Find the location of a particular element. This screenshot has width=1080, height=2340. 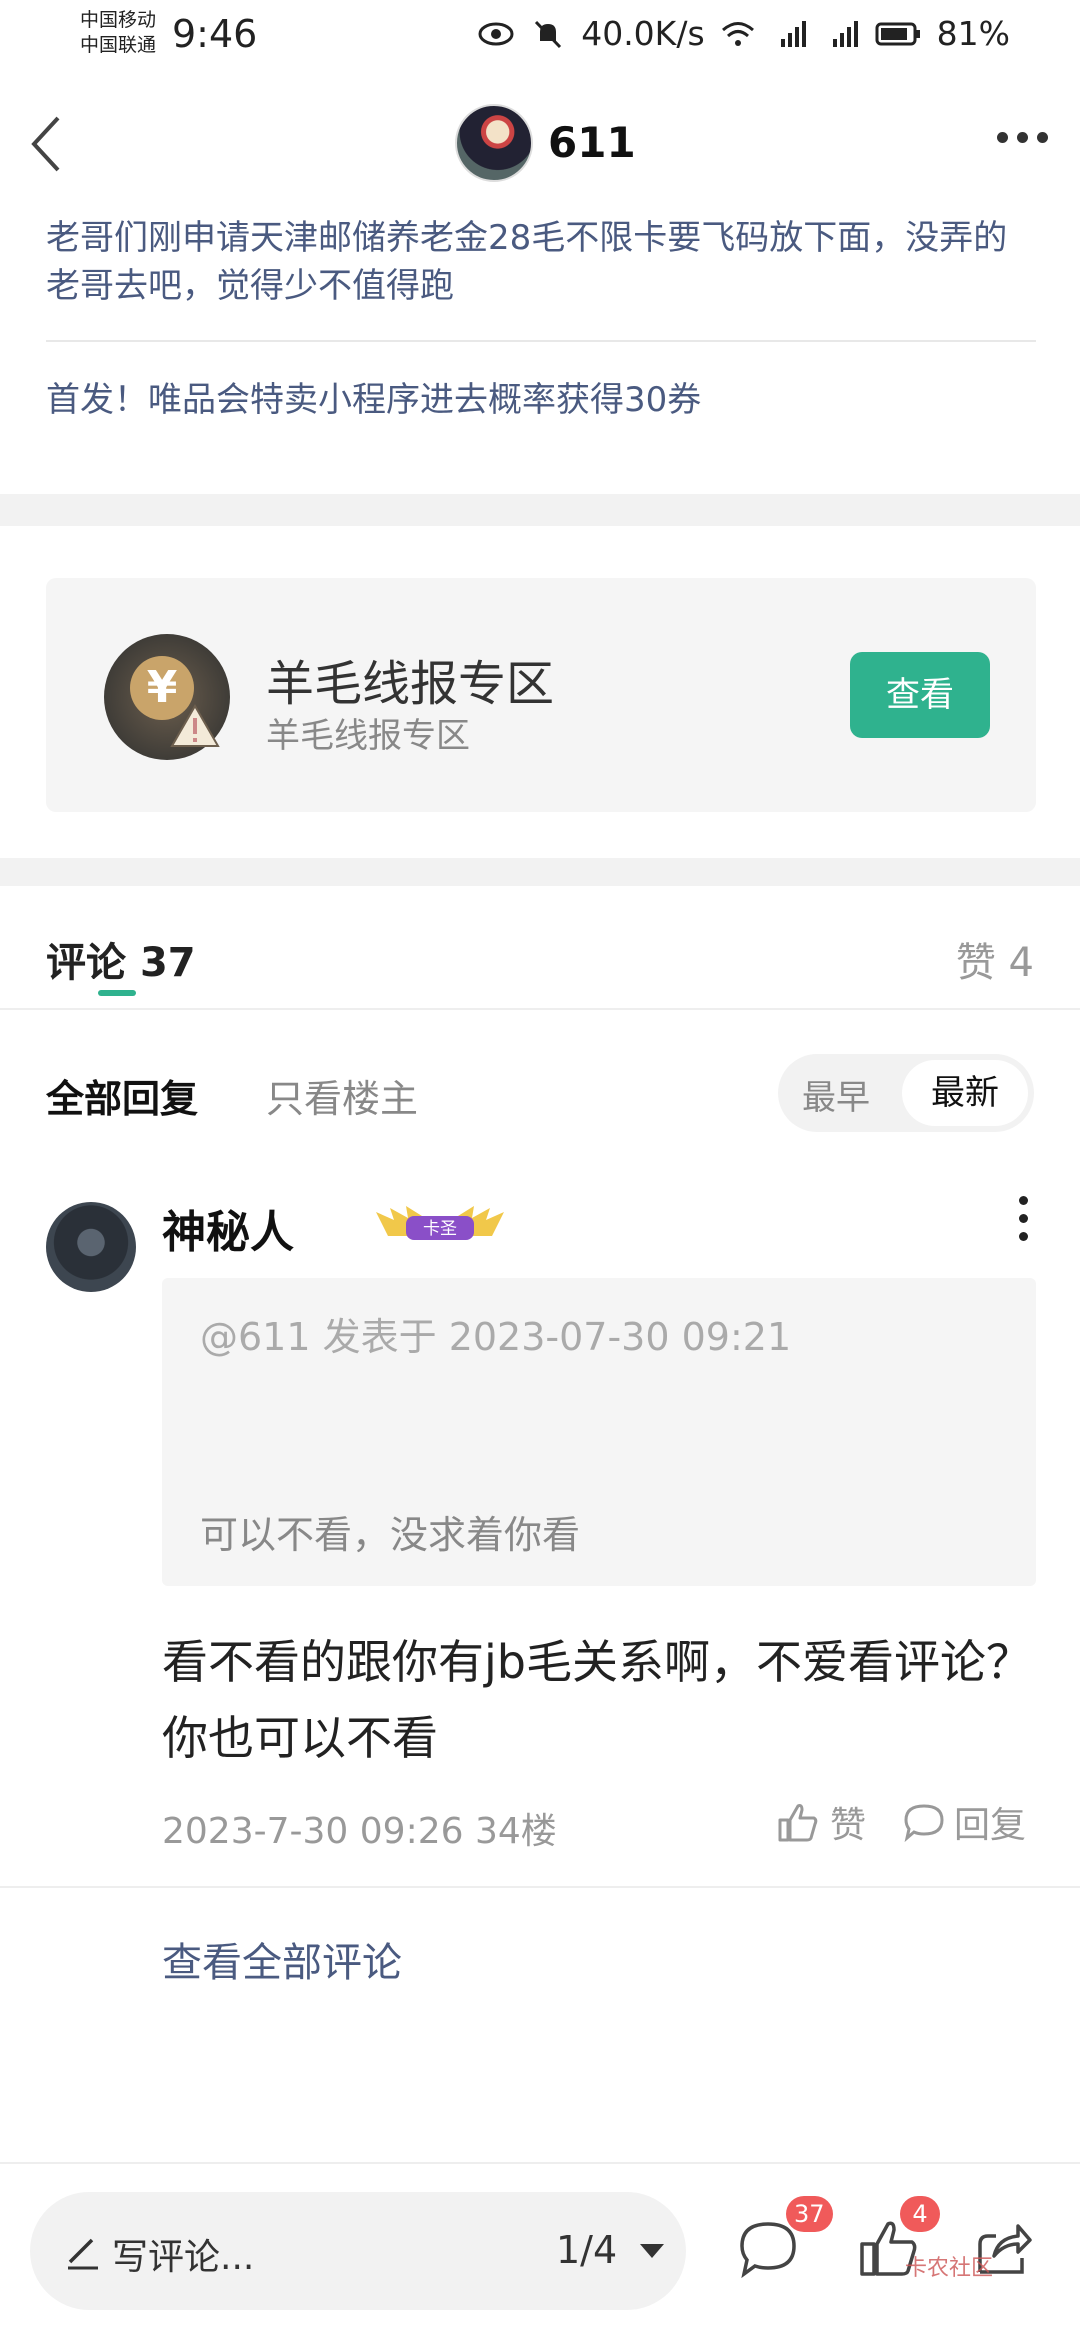

comment-reply-button: 回复 is located at coordinates (964, 1822).